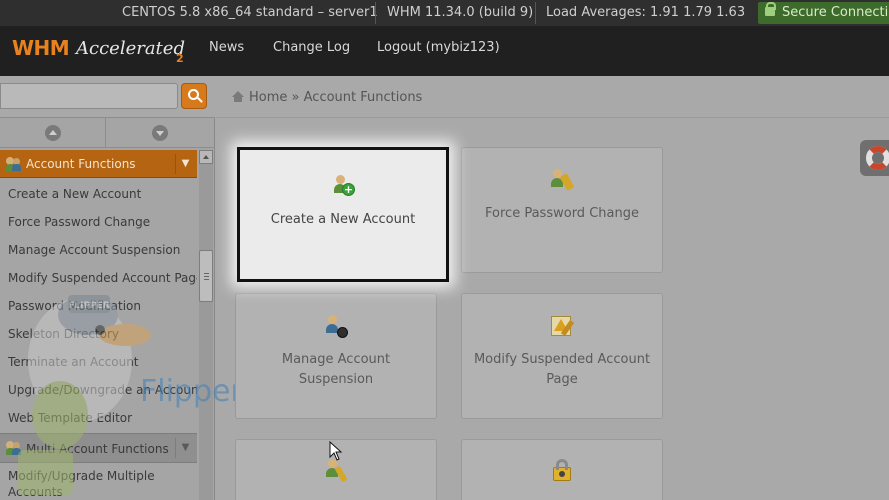 The width and height of the screenshot is (889, 500). Describe the element at coordinates (226, 48) in the screenshot. I see `nav-news-link: News` at that location.